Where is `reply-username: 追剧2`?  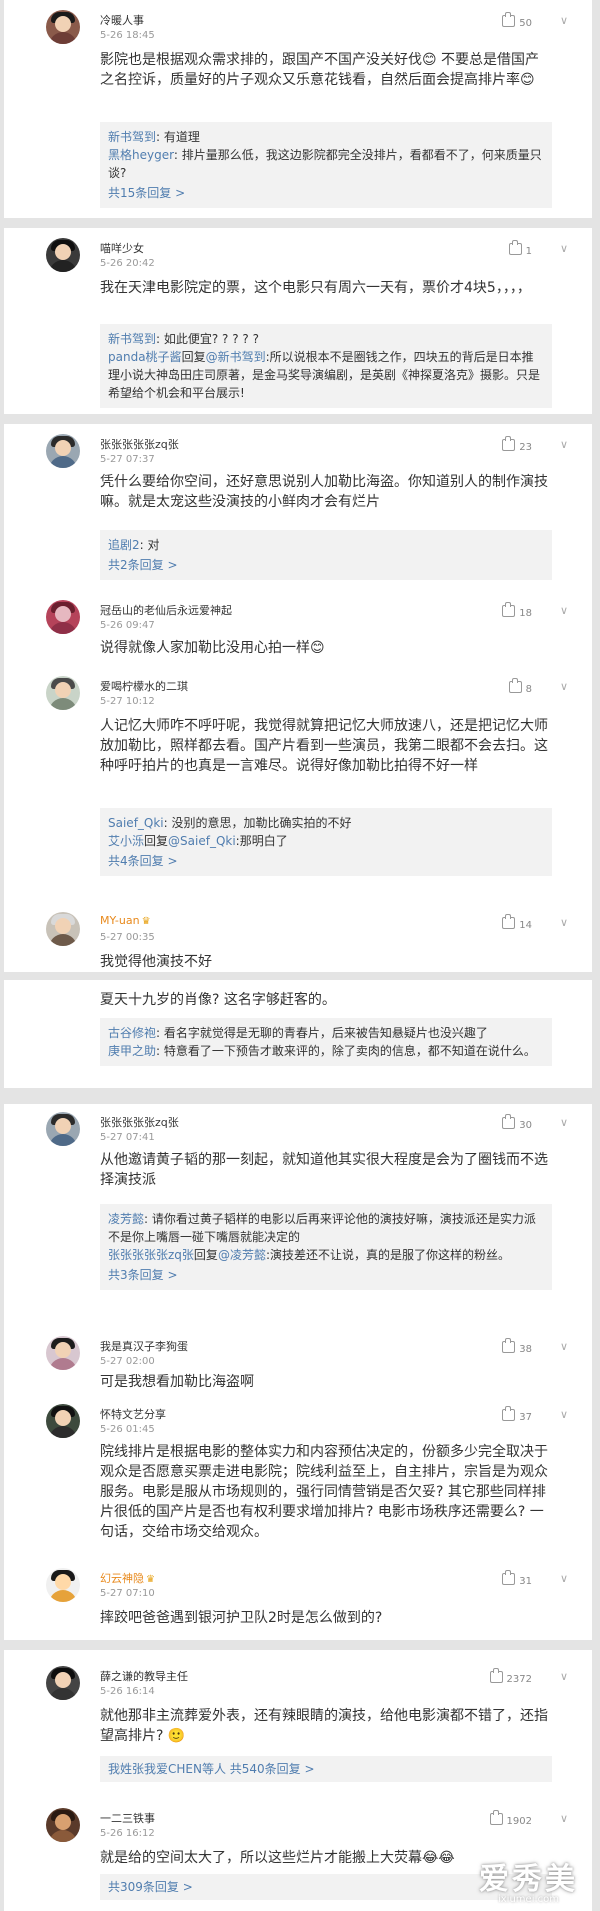
reply-username: 追剧2 is located at coordinates (124, 545).